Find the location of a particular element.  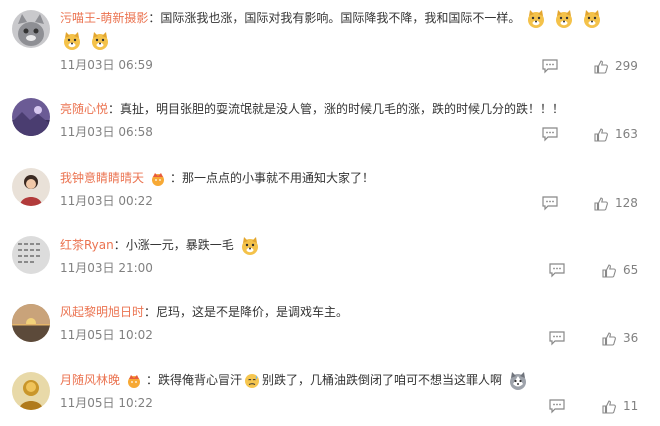

like-count: 163 is located at coordinates (626, 134).